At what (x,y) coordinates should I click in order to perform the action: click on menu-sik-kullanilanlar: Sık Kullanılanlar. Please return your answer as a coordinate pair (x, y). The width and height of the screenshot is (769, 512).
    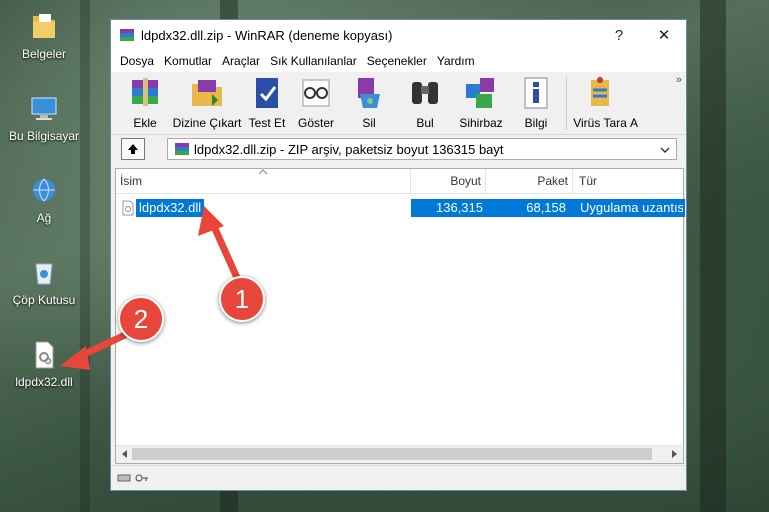
    Looking at the image, I should click on (313, 61).